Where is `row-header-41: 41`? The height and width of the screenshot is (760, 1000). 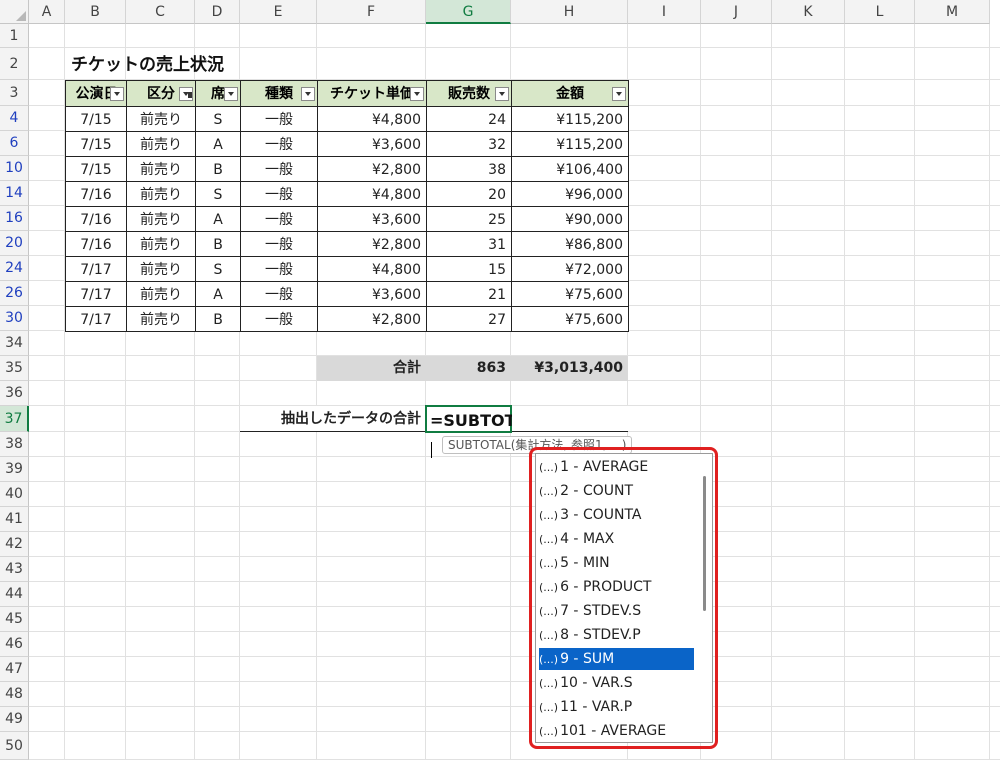 row-header-41: 41 is located at coordinates (14, 519).